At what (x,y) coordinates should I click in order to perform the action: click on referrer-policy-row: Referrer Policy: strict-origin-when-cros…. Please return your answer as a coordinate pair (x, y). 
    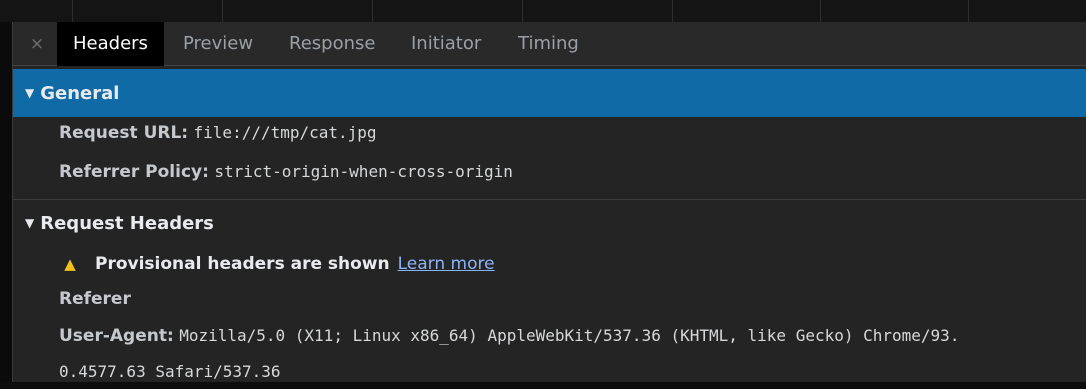
    Looking at the image, I should click on (286, 172).